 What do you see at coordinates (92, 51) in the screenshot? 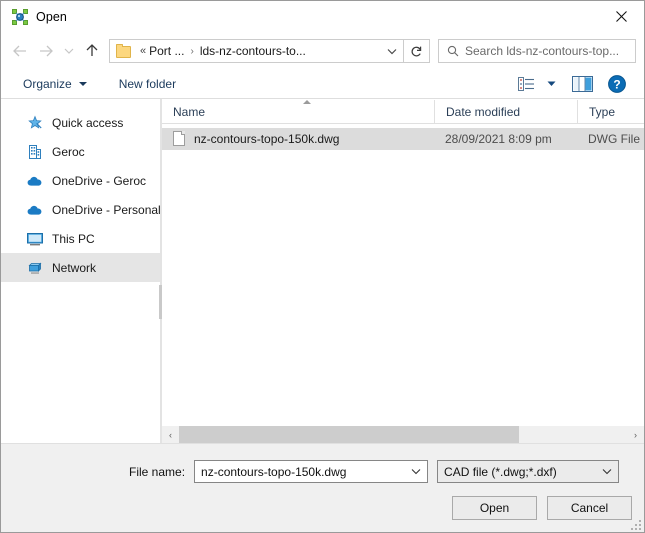
I see `up-button` at bounding box center [92, 51].